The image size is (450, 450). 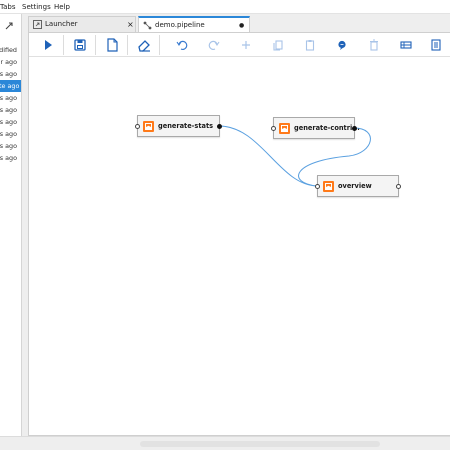 What do you see at coordinates (62, 7) in the screenshot?
I see `menu-help: Help` at bounding box center [62, 7].